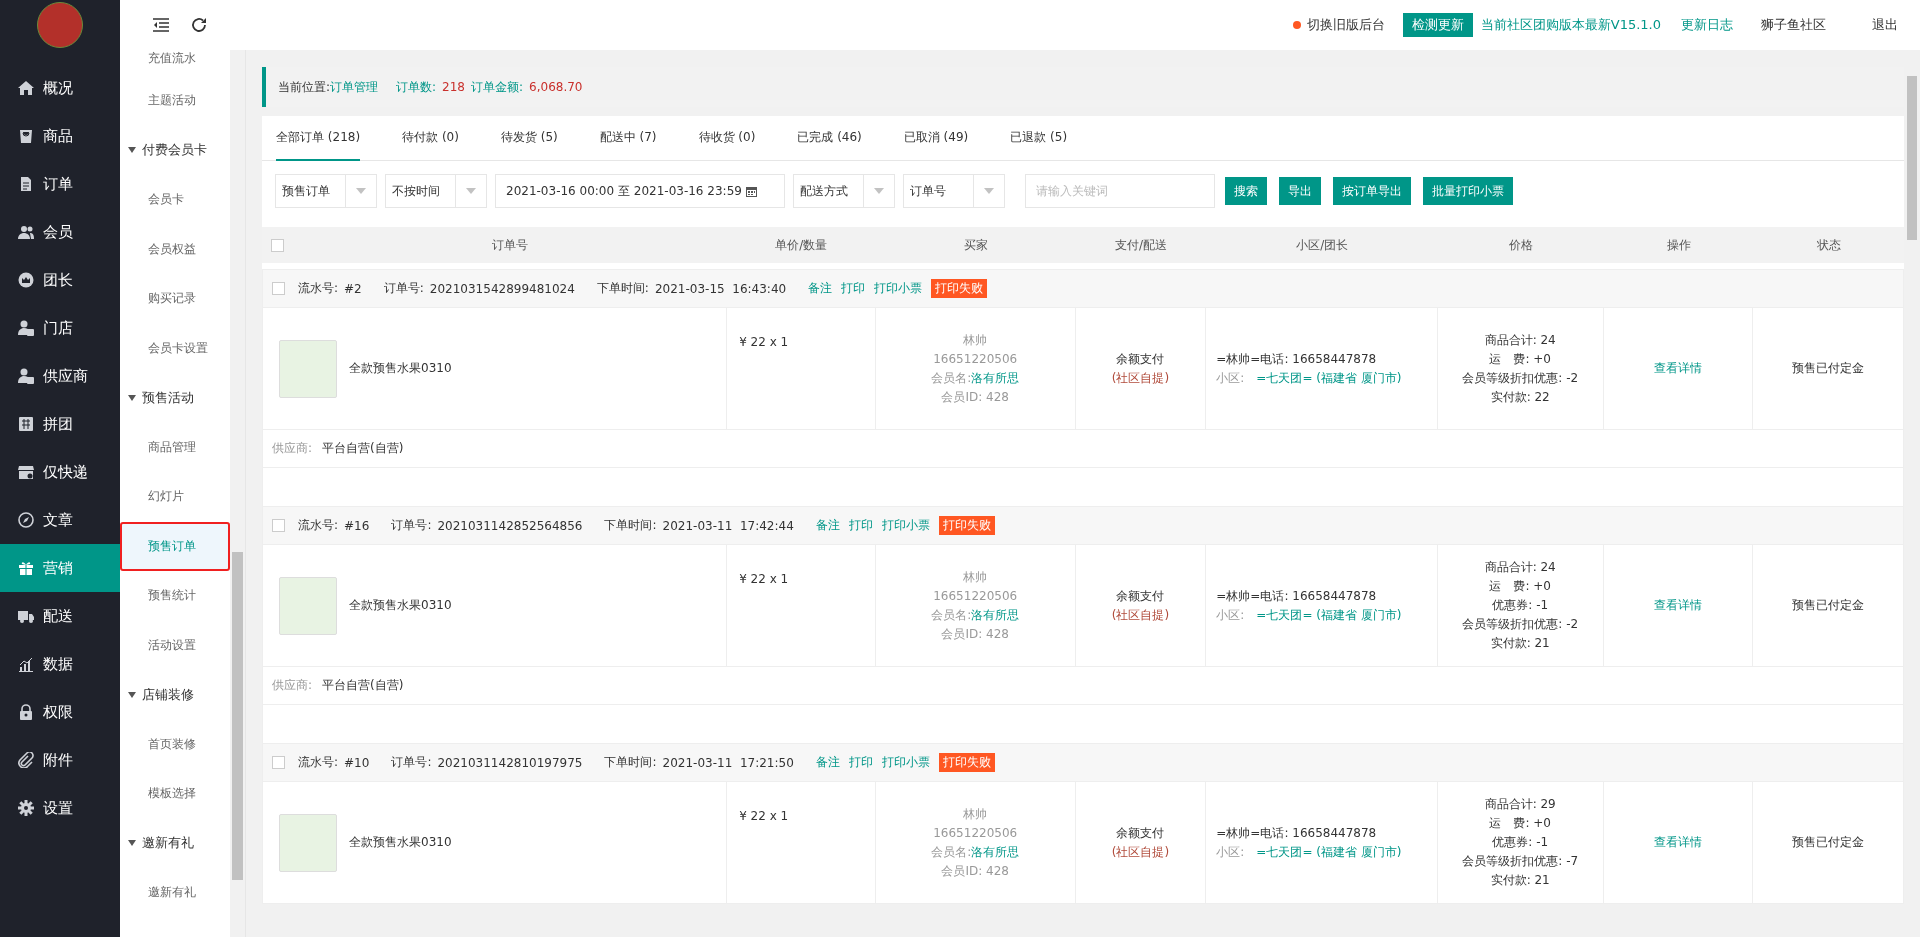 Image resolution: width=1920 pixels, height=937 pixels. What do you see at coordinates (175, 596) in the screenshot?
I see `submenu-item: 预售统计` at bounding box center [175, 596].